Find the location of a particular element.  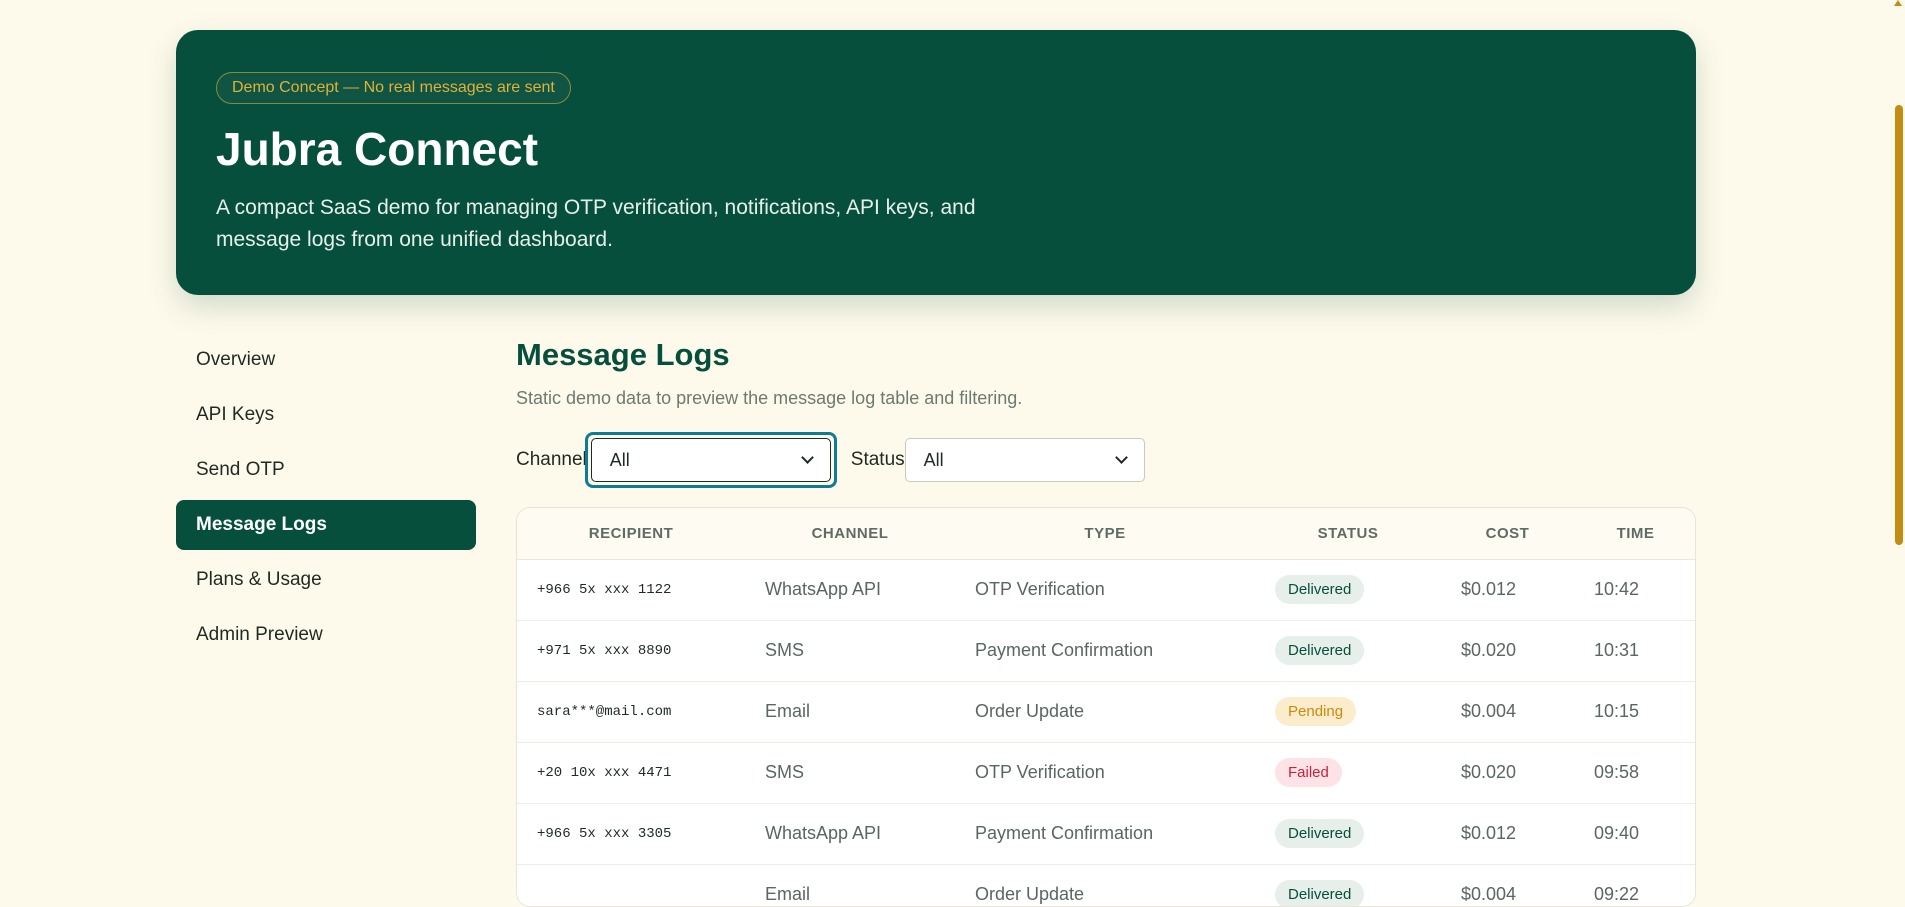

cell-status: Pending is located at coordinates (1348, 712).